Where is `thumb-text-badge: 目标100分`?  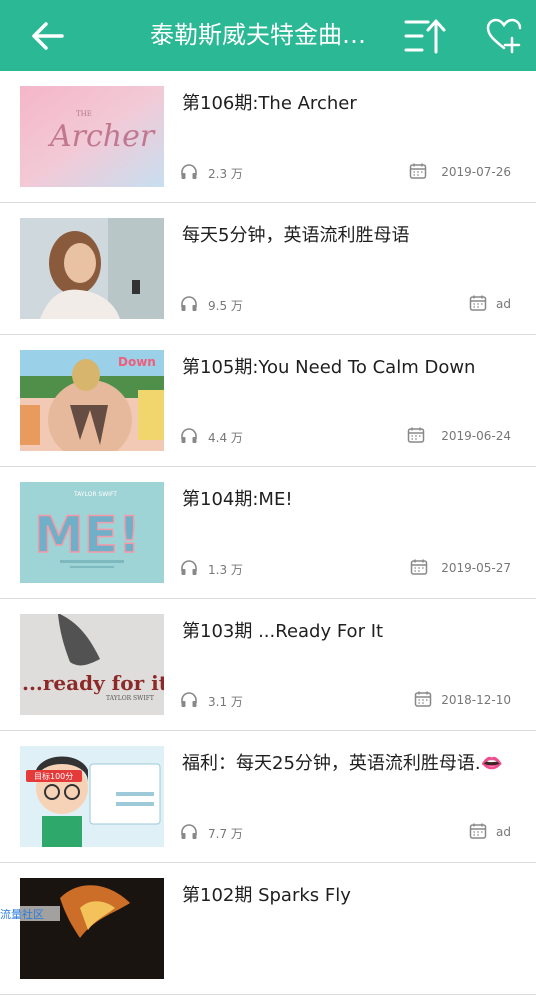
thumb-text-badge: 目标100分 is located at coordinates (53, 776).